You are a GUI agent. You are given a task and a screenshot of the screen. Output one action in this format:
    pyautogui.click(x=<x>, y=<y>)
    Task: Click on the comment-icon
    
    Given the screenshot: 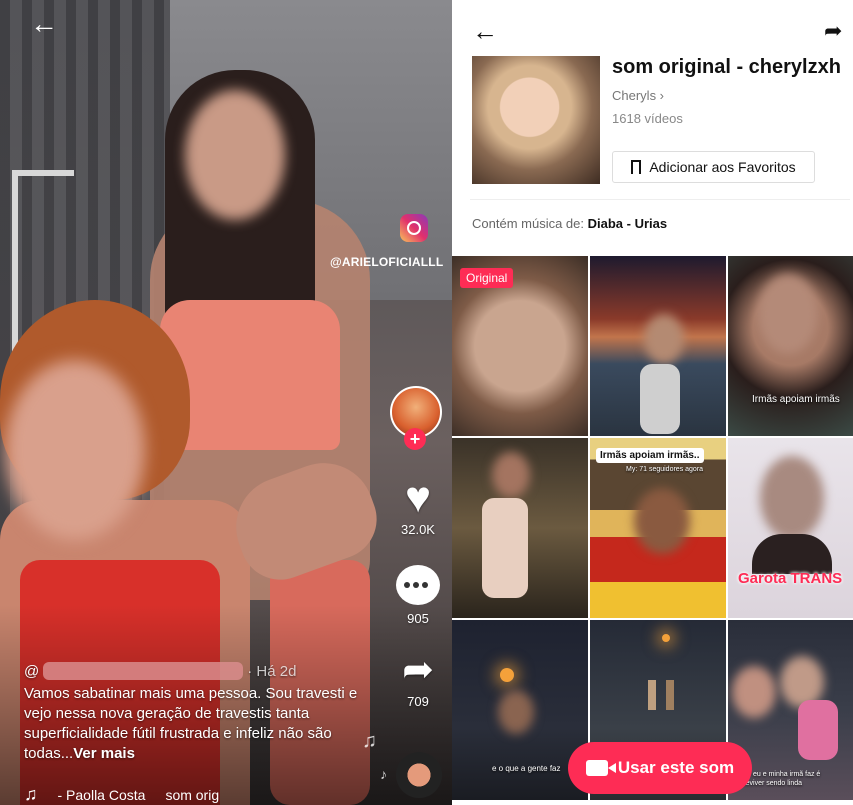 What is the action you would take?
    pyautogui.click(x=418, y=585)
    